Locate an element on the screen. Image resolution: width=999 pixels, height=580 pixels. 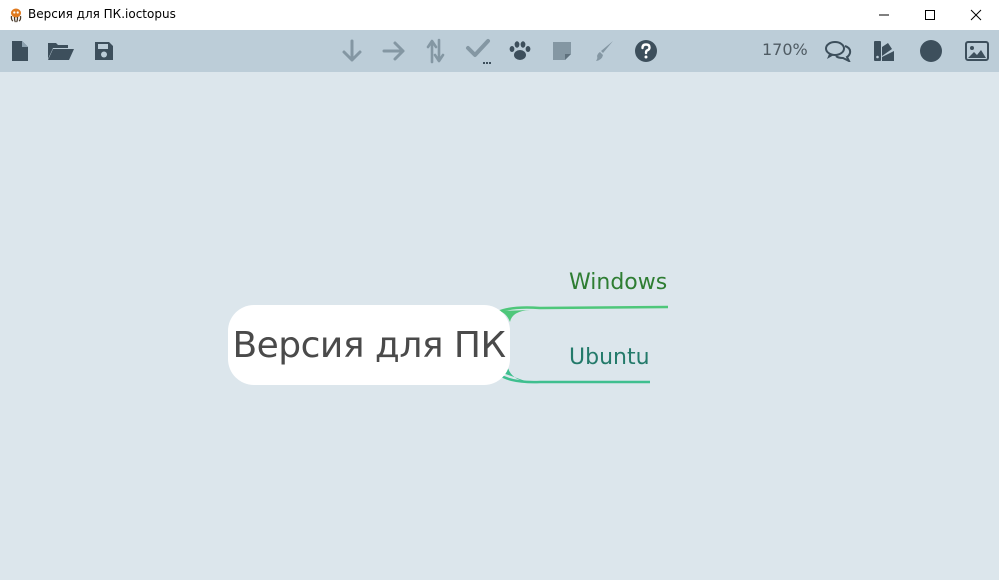
save-button is located at coordinates (104, 51).